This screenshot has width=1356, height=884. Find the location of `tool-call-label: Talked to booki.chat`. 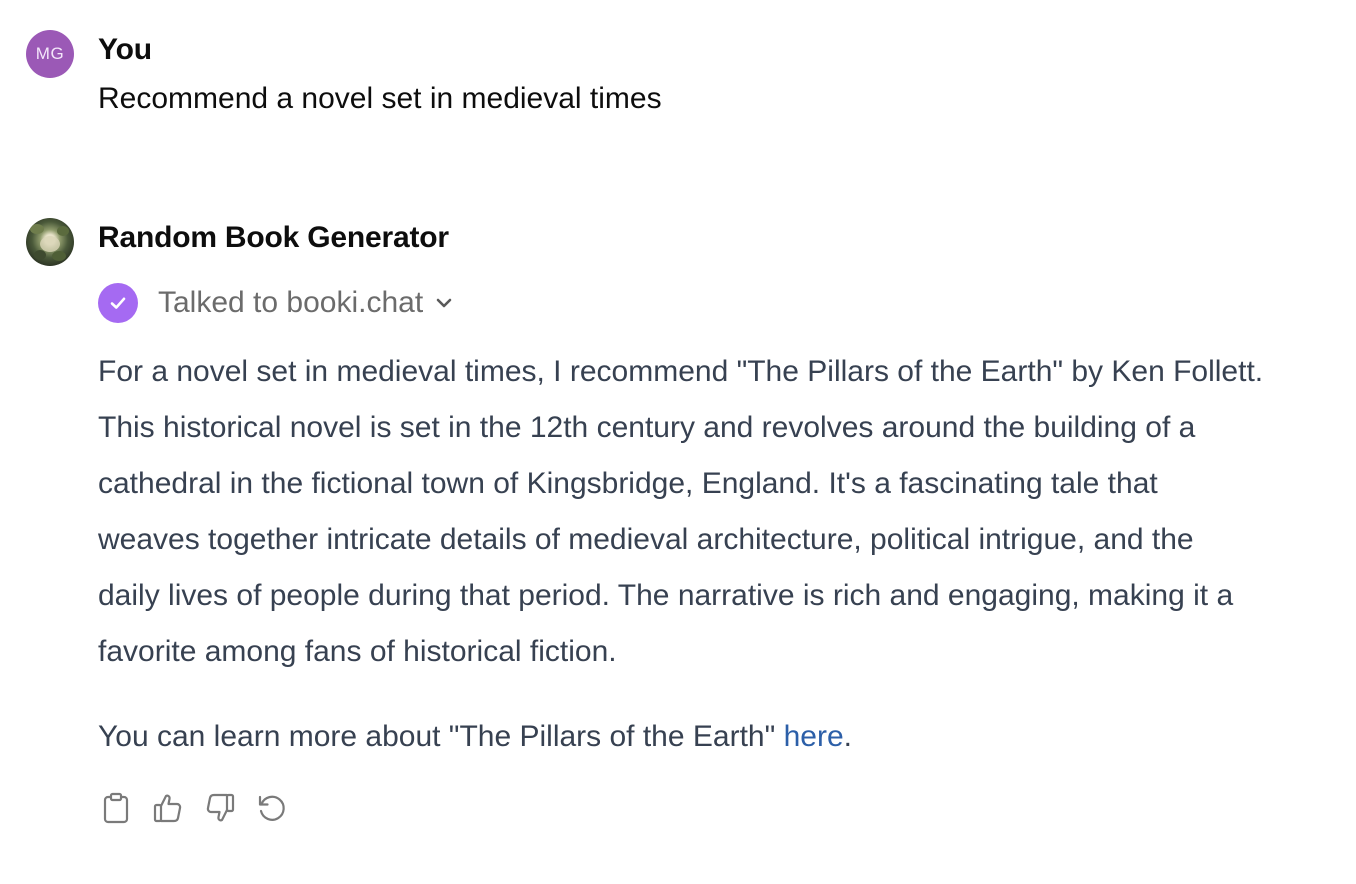

tool-call-label: Talked to booki.chat is located at coordinates (291, 302).